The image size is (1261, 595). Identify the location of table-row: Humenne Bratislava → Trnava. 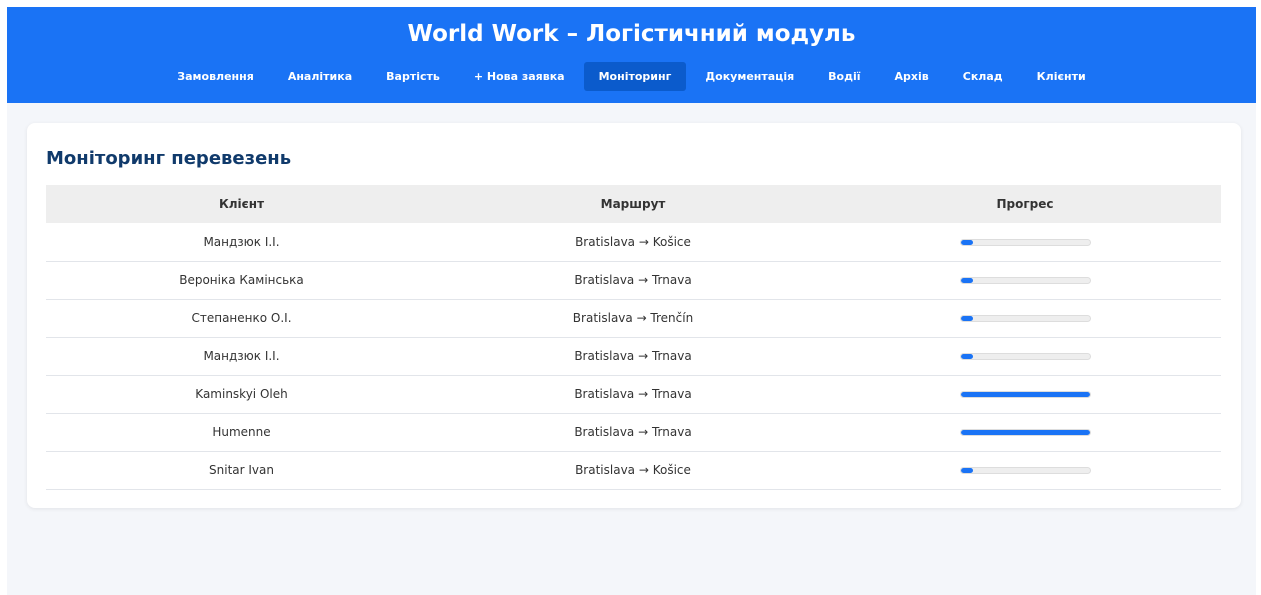
(633, 432).